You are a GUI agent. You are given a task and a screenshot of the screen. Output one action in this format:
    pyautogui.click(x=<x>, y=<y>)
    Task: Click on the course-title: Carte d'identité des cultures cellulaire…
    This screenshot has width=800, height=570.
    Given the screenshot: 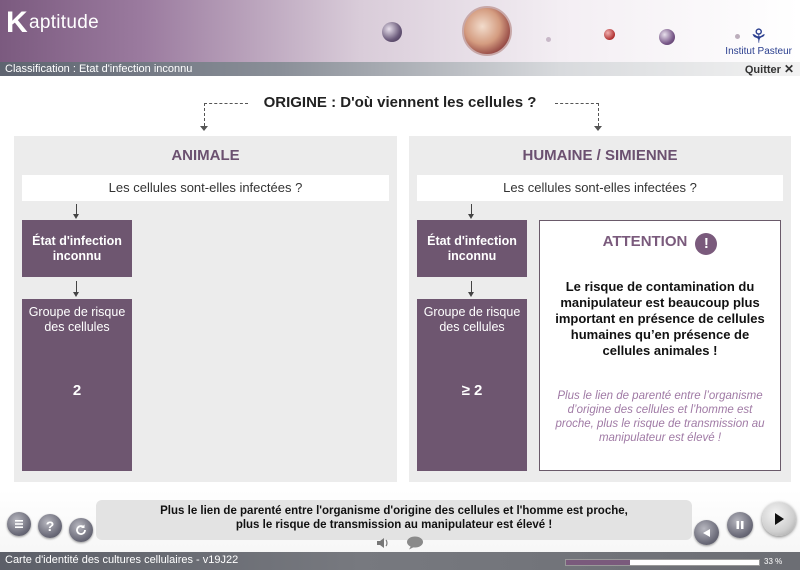 What is the action you would take?
    pyautogui.click(x=122, y=560)
    